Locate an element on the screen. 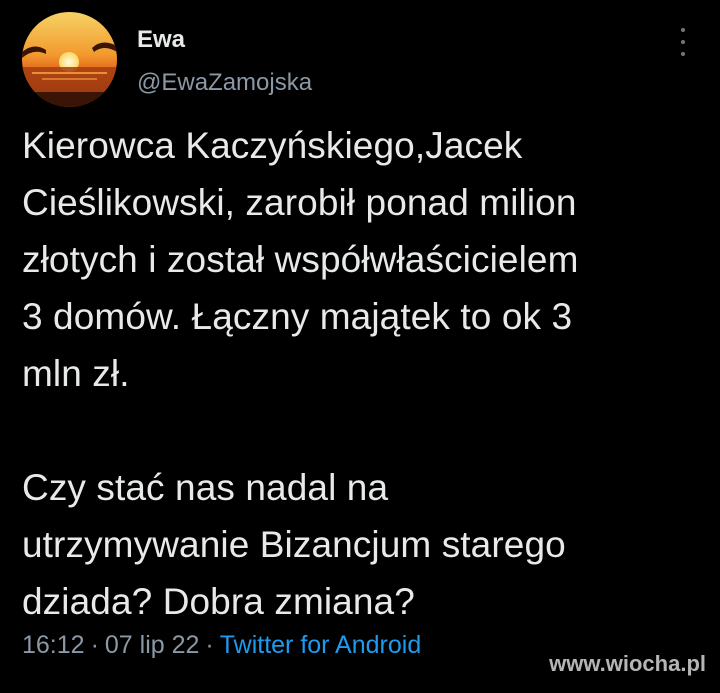  avatar is located at coordinates (69, 59).